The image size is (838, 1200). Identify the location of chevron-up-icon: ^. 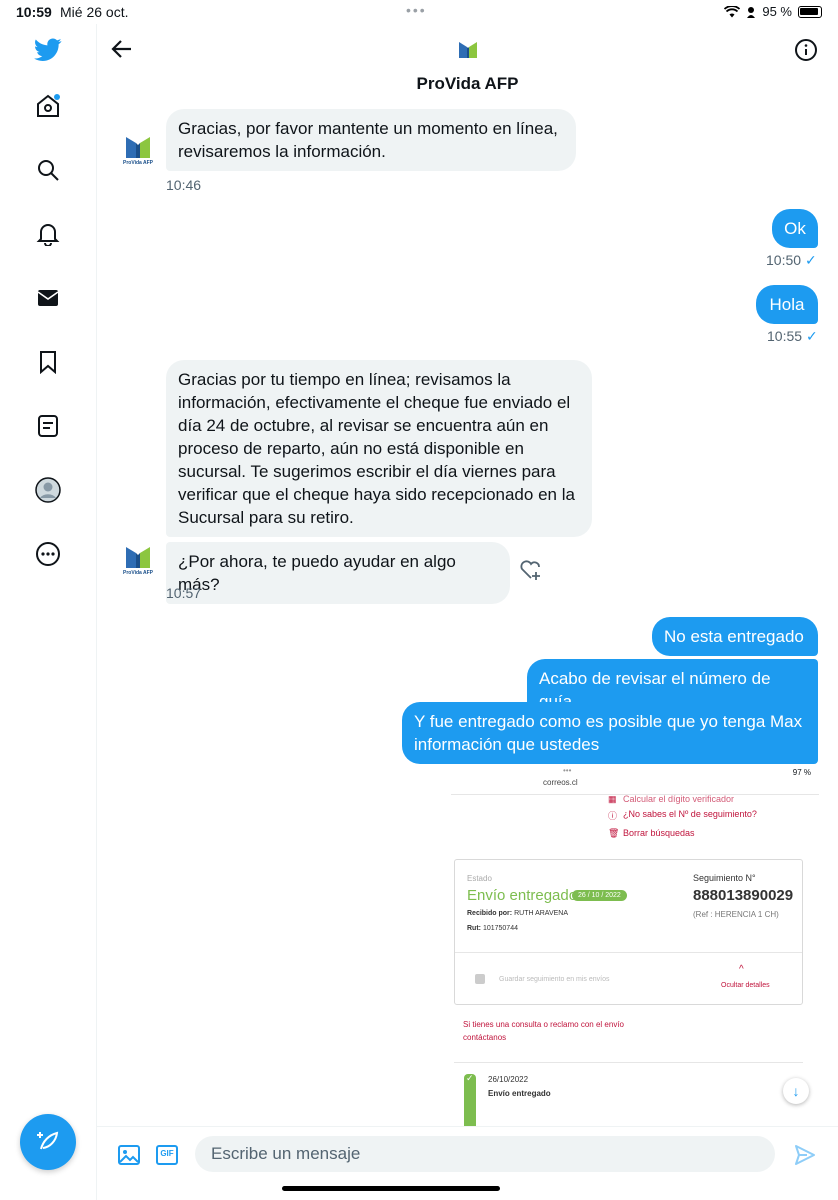
(741, 969).